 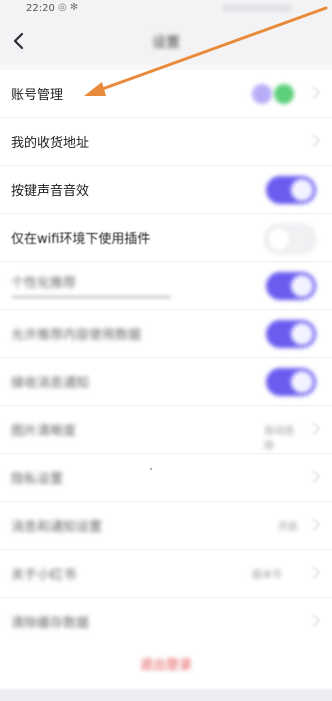 I want to click on wifi-only-toggle, so click(x=290, y=239).